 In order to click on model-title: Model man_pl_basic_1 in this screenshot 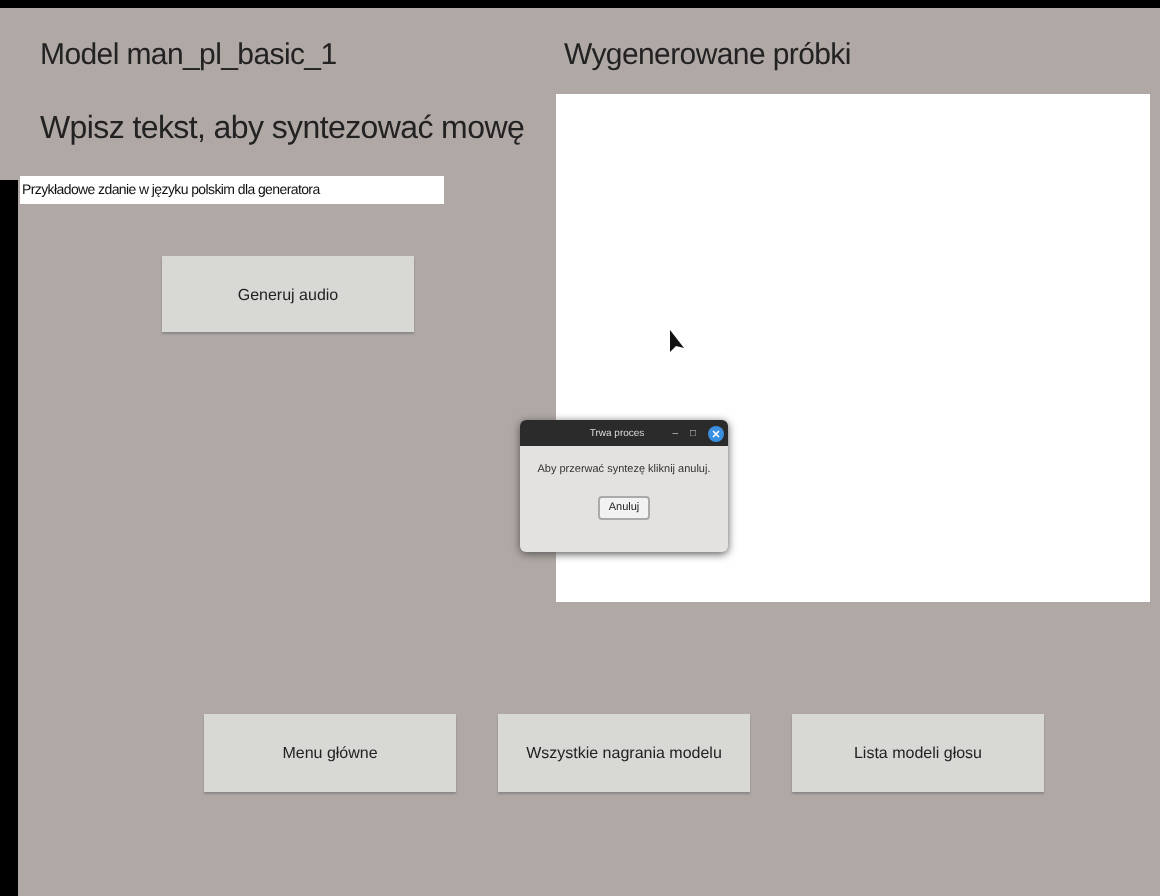, I will do `click(188, 55)`.